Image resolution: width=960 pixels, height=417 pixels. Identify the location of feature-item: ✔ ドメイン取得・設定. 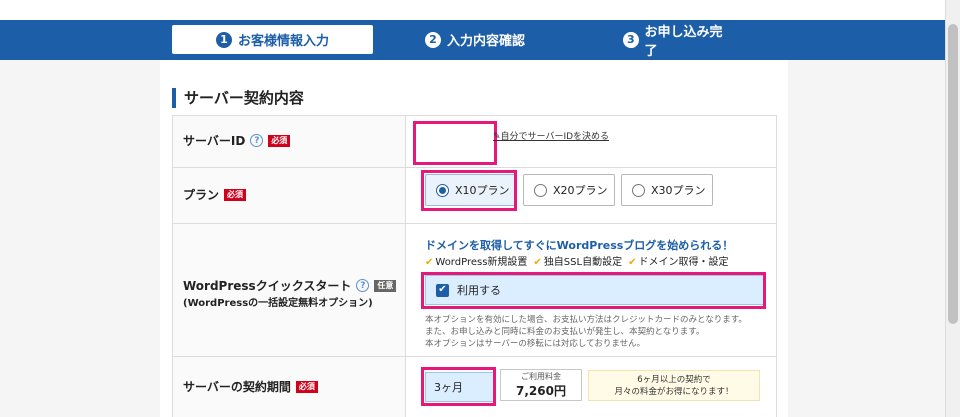
(678, 260).